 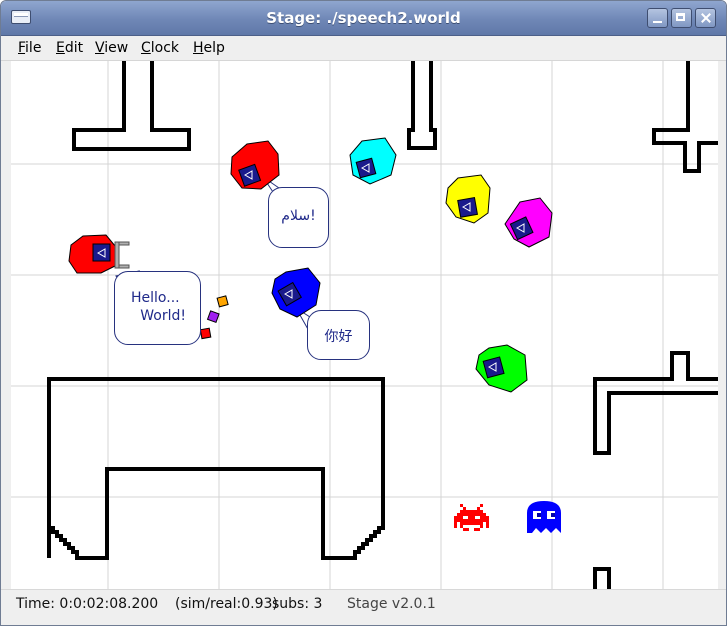 What do you see at coordinates (391, 604) in the screenshot?
I see `version-label: Stage v2.0.1` at bounding box center [391, 604].